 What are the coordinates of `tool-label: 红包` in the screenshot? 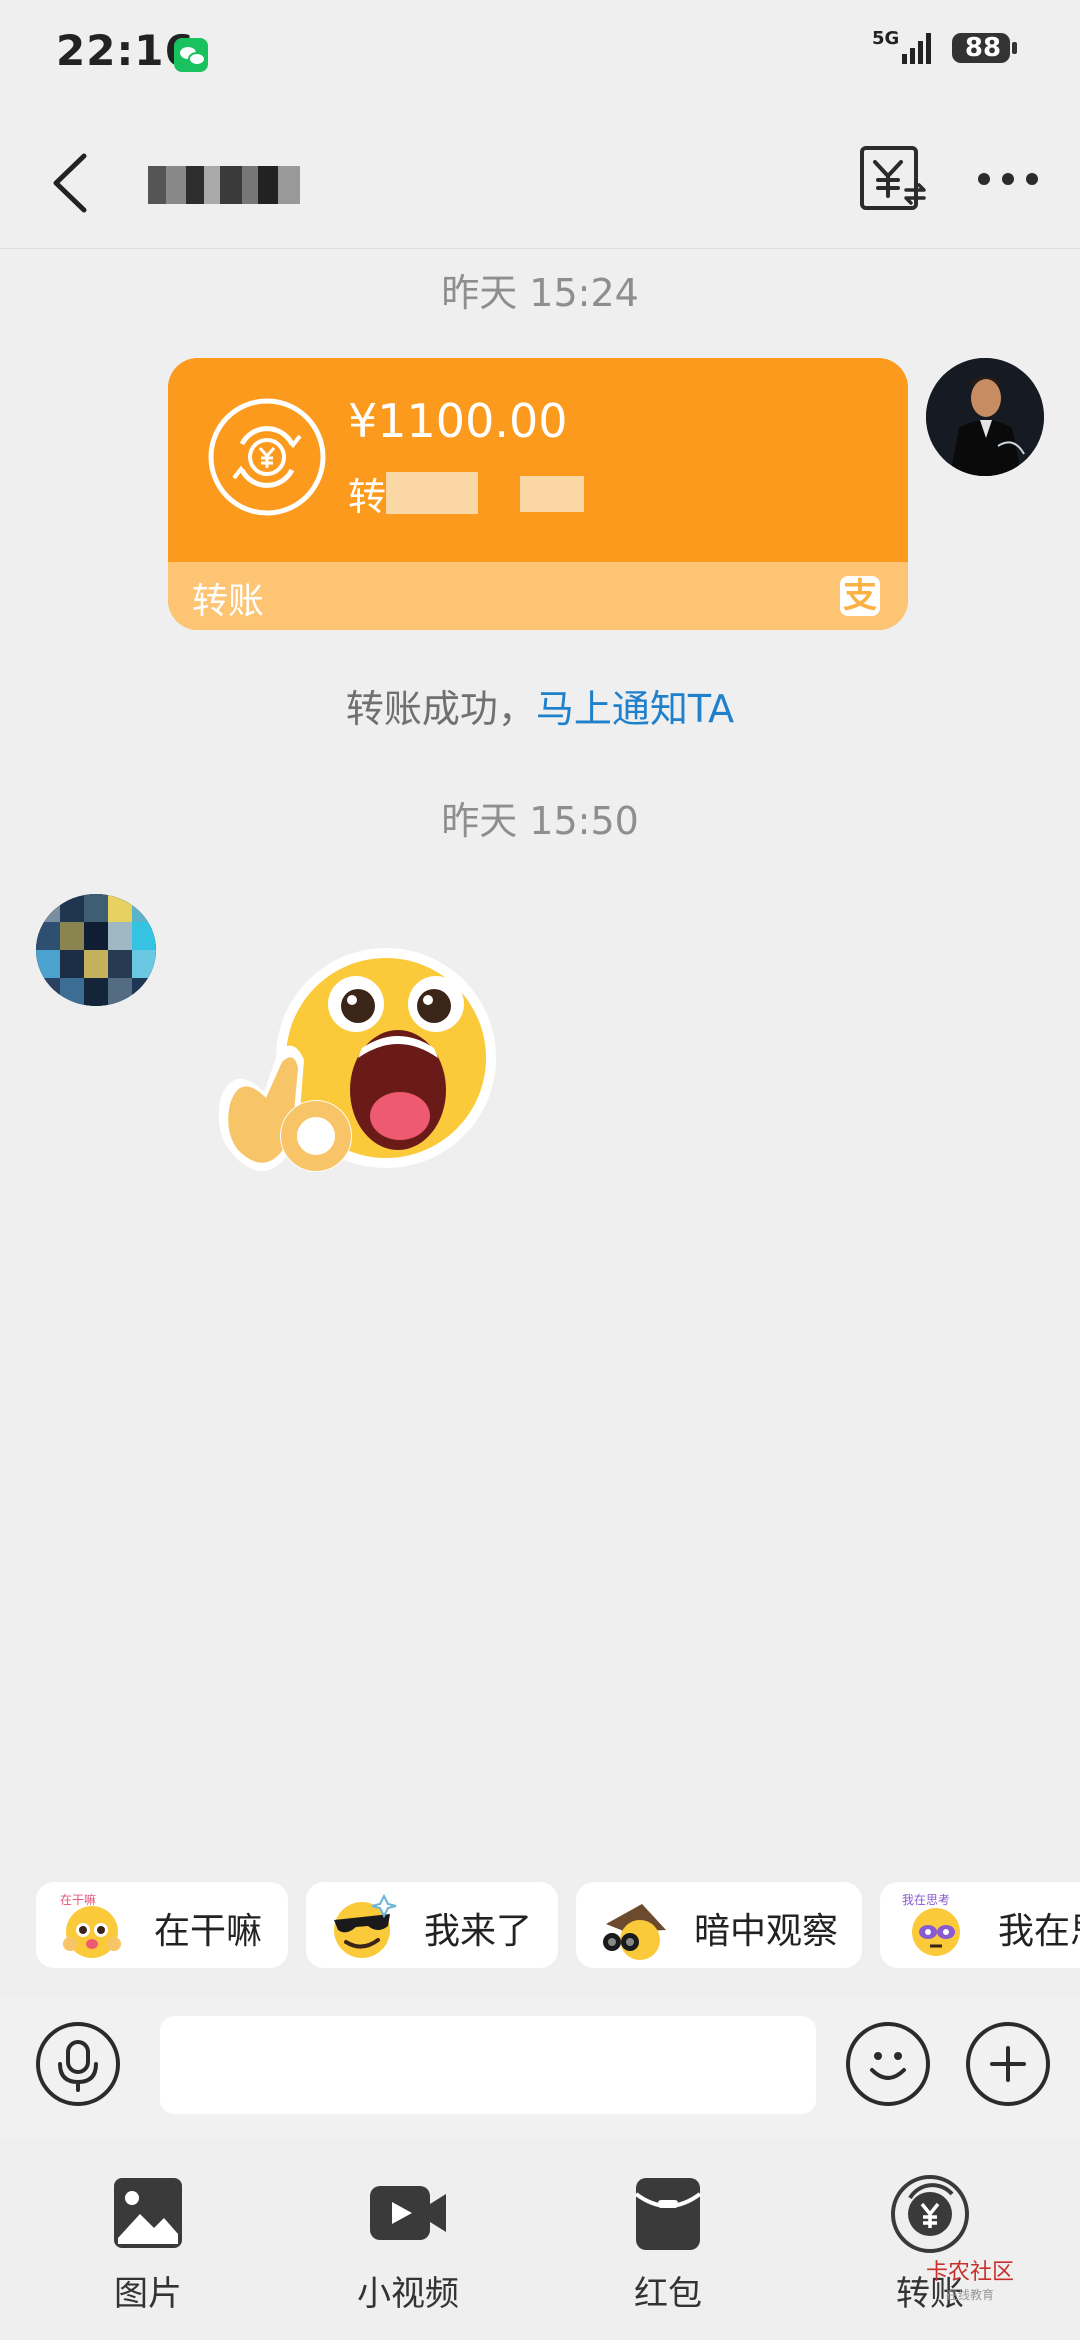 It's located at (668, 2294).